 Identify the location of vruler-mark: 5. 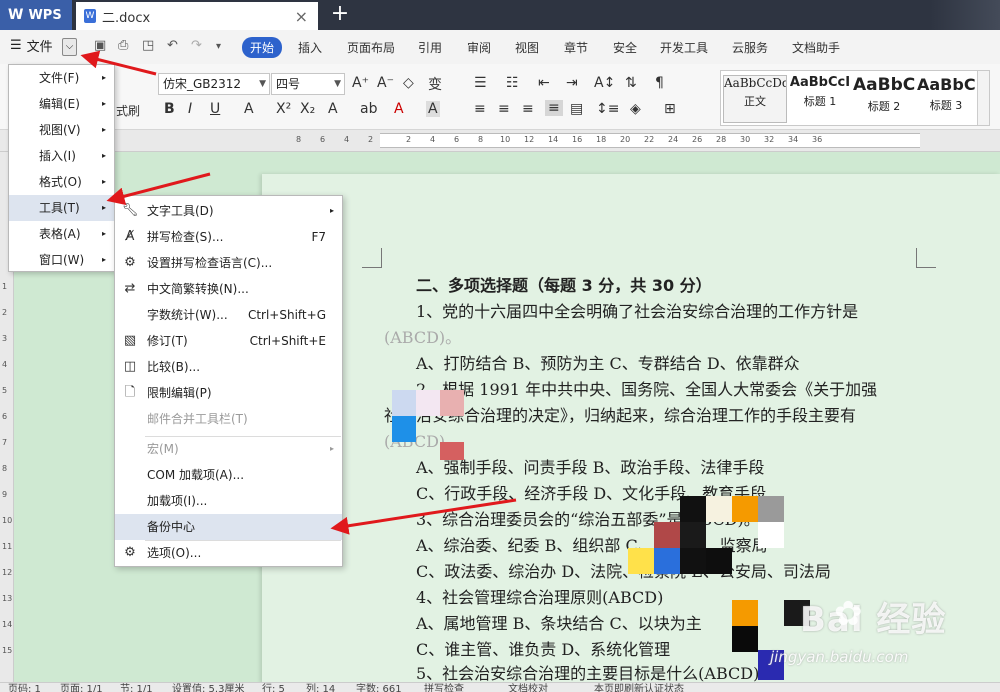
(5, 390).